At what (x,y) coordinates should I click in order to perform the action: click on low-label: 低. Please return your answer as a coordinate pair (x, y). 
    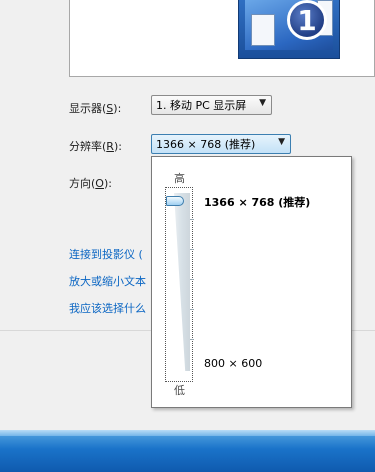
    Looking at the image, I should click on (179, 390).